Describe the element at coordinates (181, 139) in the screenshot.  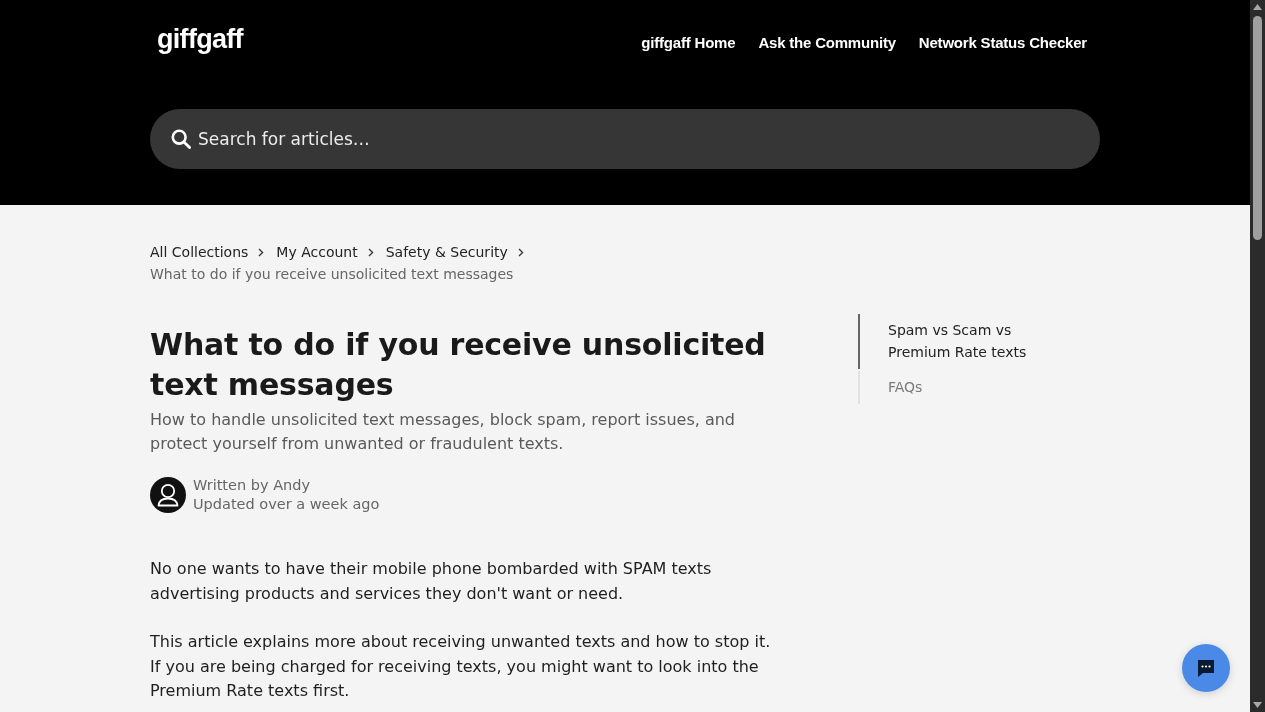
I see `search-icon` at that location.